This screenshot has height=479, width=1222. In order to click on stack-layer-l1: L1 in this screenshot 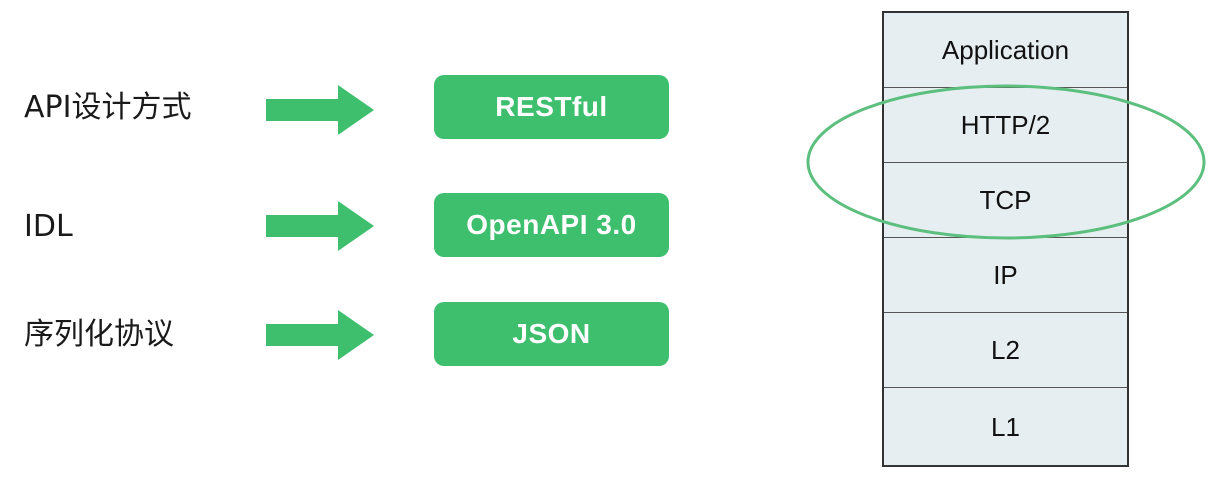, I will do `click(1005, 427)`.